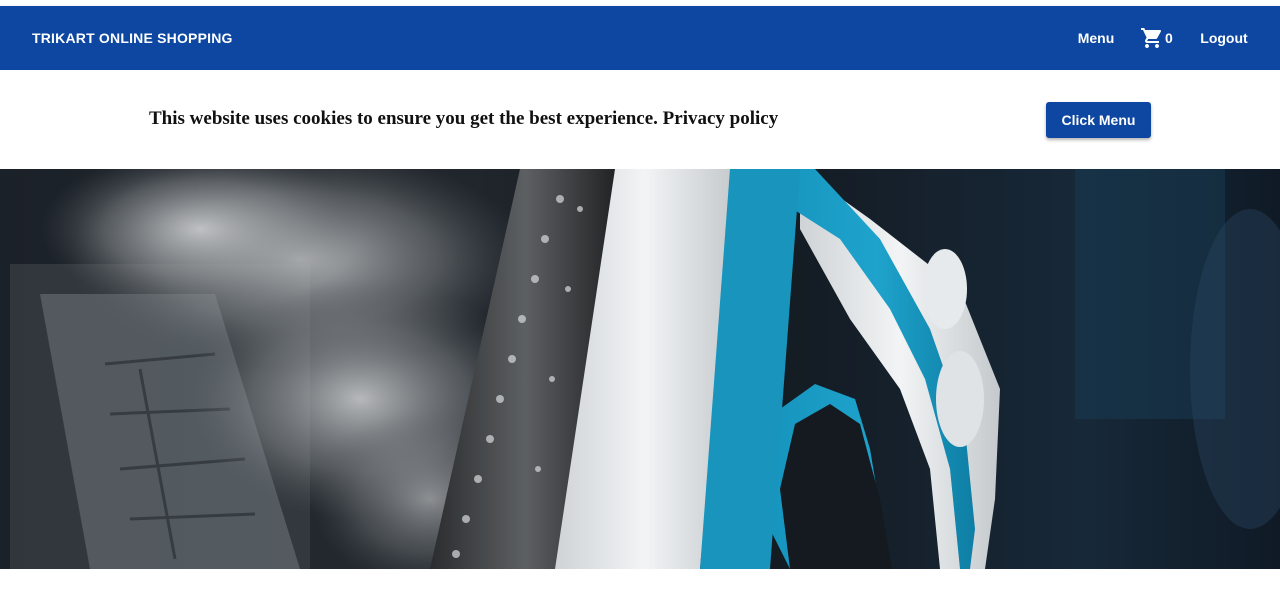  What do you see at coordinates (640, 38) in the screenshot?
I see `app-bar: TRIKART ONLINE SHOPPING Menu 0 Logout` at bounding box center [640, 38].